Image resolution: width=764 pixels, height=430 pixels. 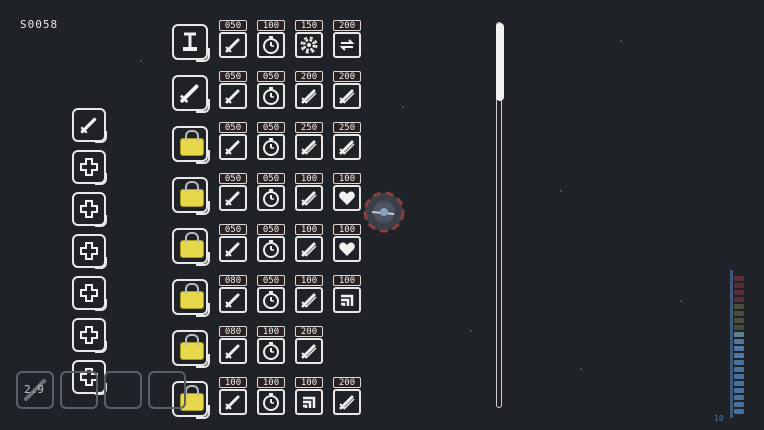 What do you see at coordinates (309, 76) in the screenshot?
I see `upgrade-price: 200` at bounding box center [309, 76].